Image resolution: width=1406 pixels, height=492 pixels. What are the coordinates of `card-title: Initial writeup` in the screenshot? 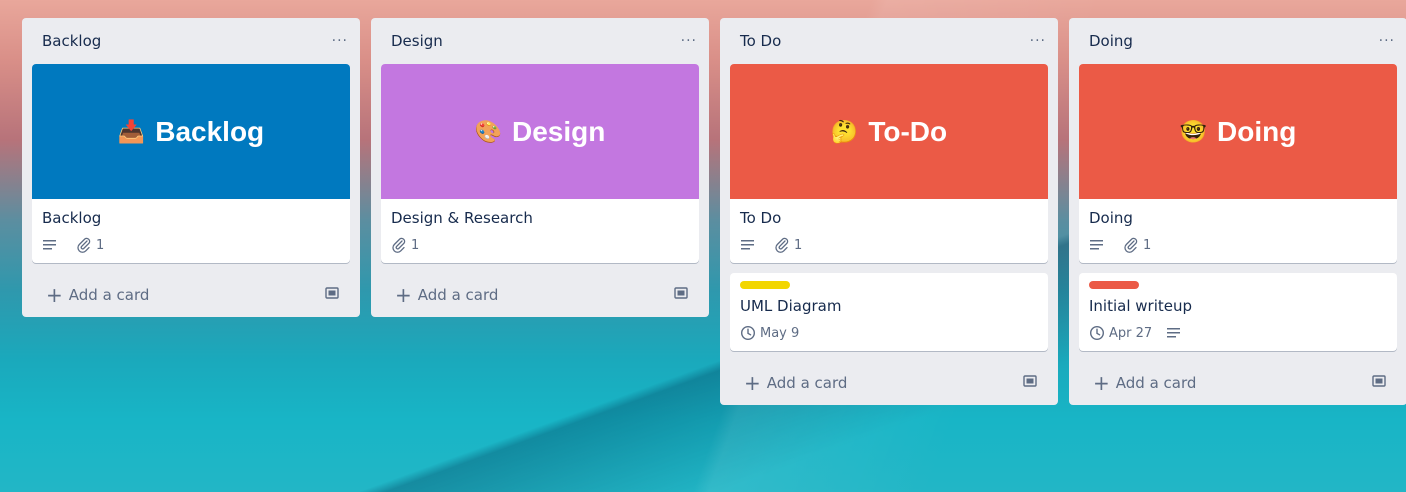 It's located at (1141, 306).